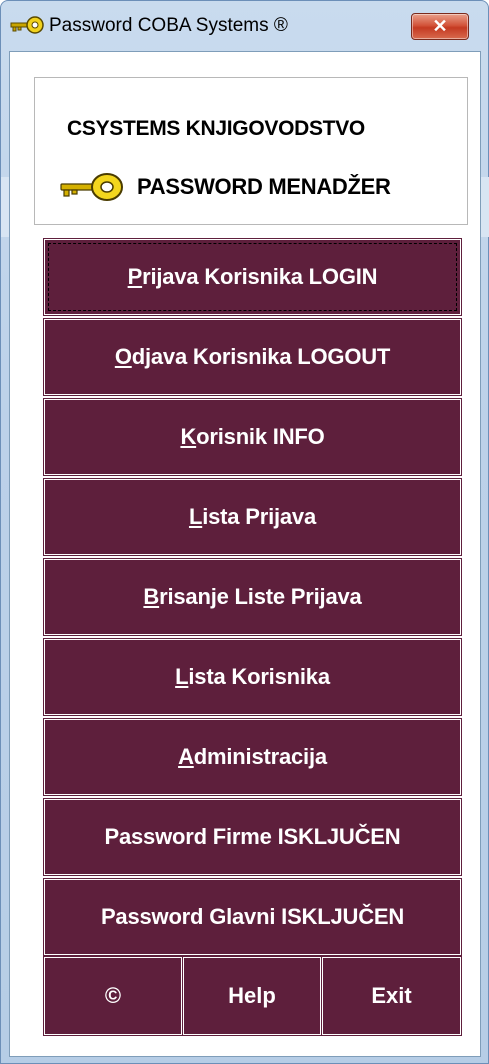 The image size is (489, 1064). What do you see at coordinates (261, 356) in the screenshot?
I see `logout-label: djava Korisnika LOGOUT` at bounding box center [261, 356].